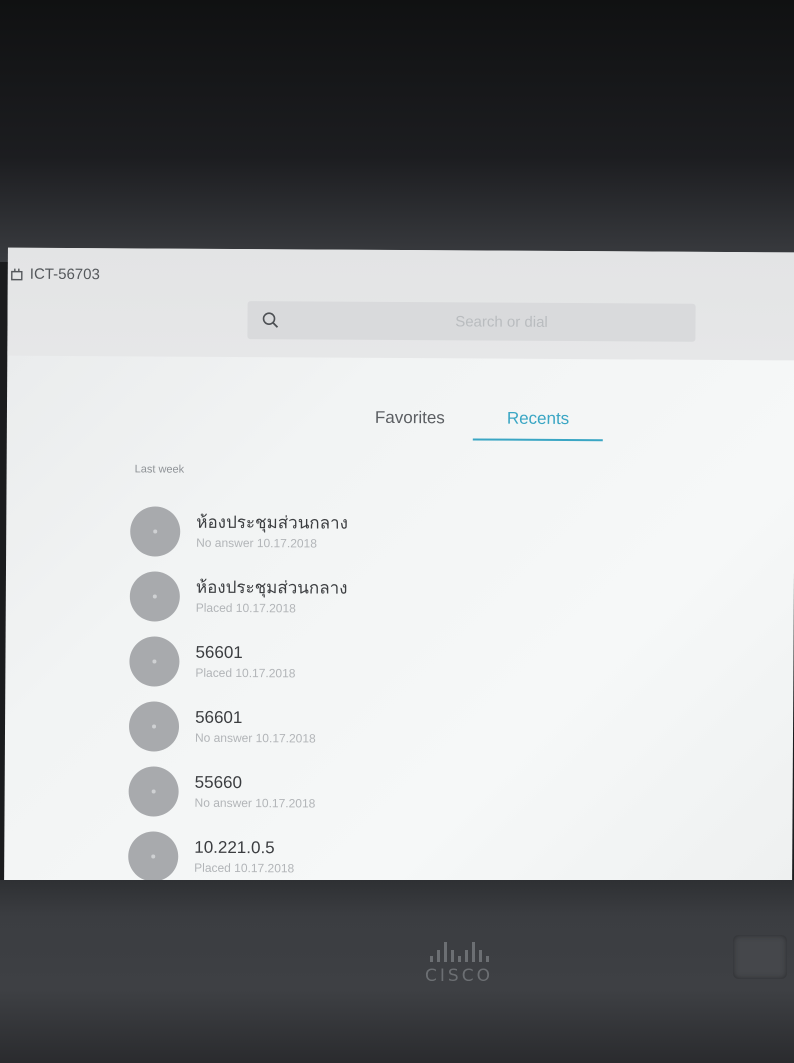  I want to click on tab-recents: Recents, so click(538, 425).